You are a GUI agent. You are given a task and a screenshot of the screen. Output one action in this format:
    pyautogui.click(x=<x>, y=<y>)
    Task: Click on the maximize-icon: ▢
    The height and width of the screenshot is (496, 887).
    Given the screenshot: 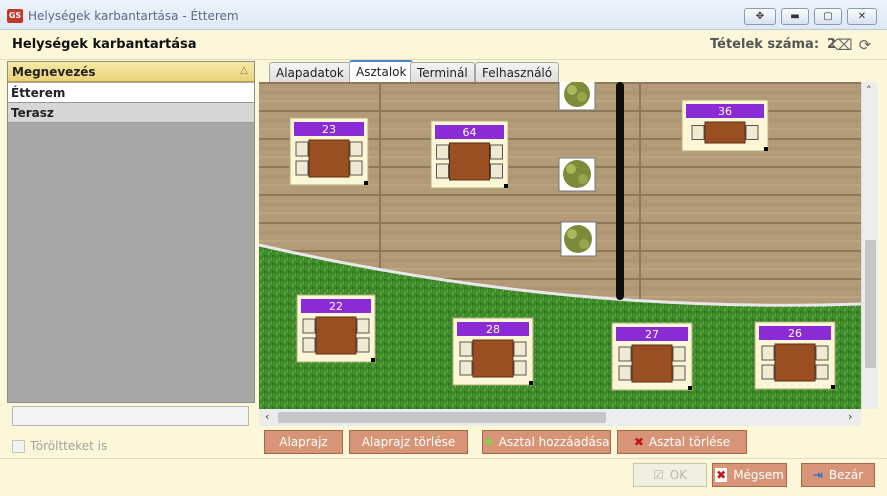 What is the action you would take?
    pyautogui.click(x=828, y=16)
    